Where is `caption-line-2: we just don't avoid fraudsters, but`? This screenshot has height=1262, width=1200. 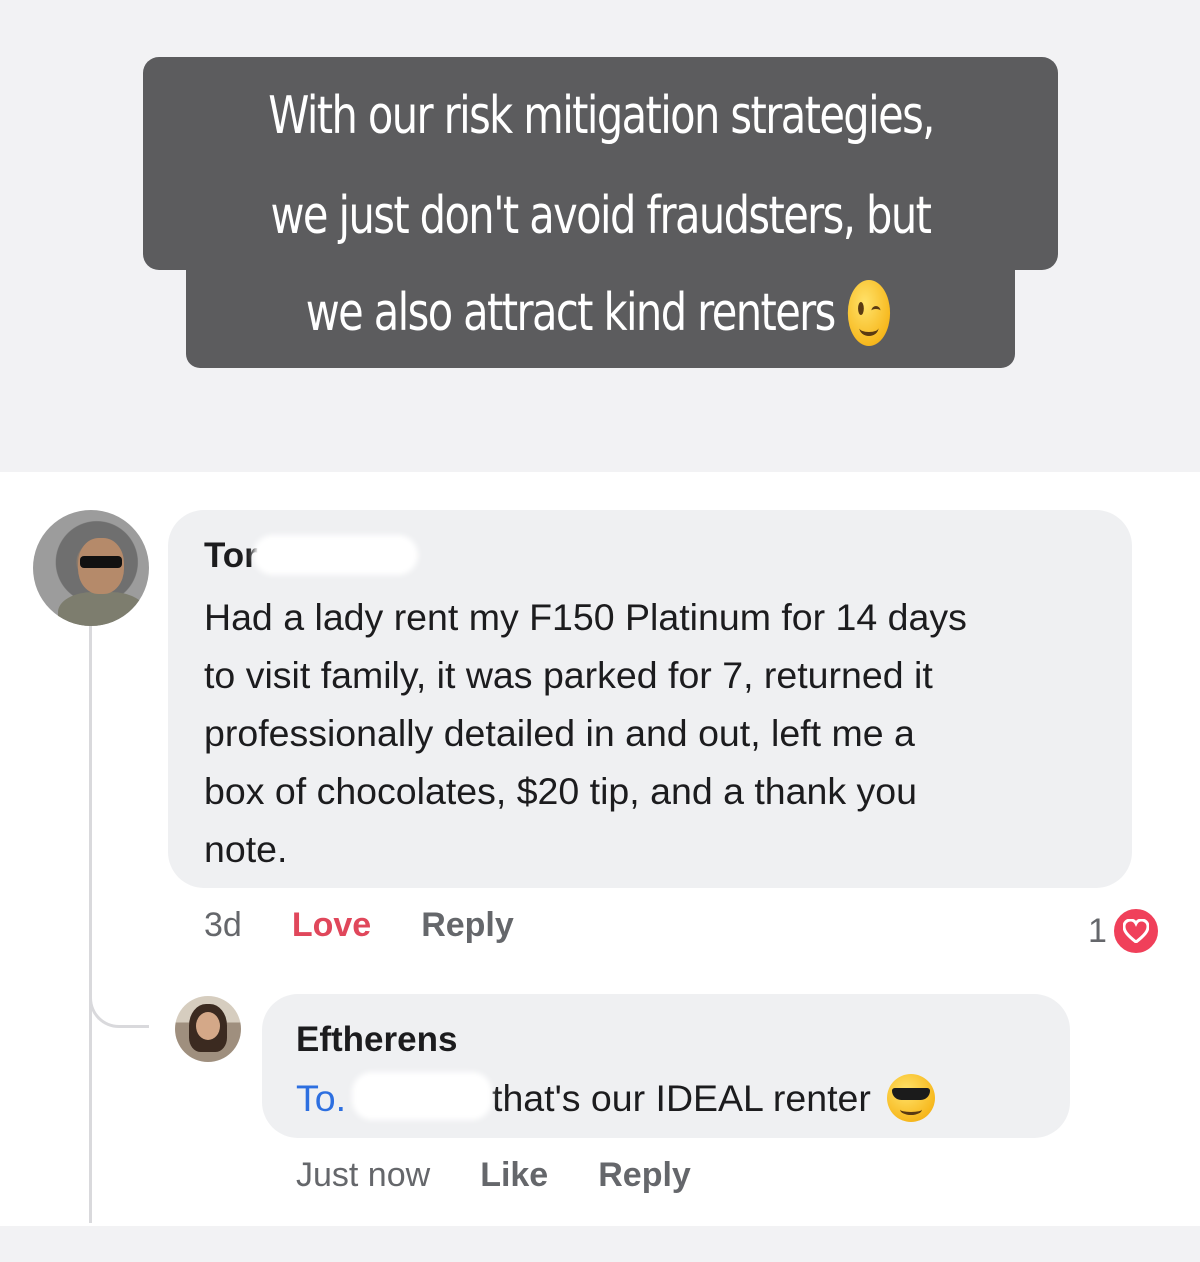
caption-line-2: we just don't avoid fraudsters, but is located at coordinates (600, 216).